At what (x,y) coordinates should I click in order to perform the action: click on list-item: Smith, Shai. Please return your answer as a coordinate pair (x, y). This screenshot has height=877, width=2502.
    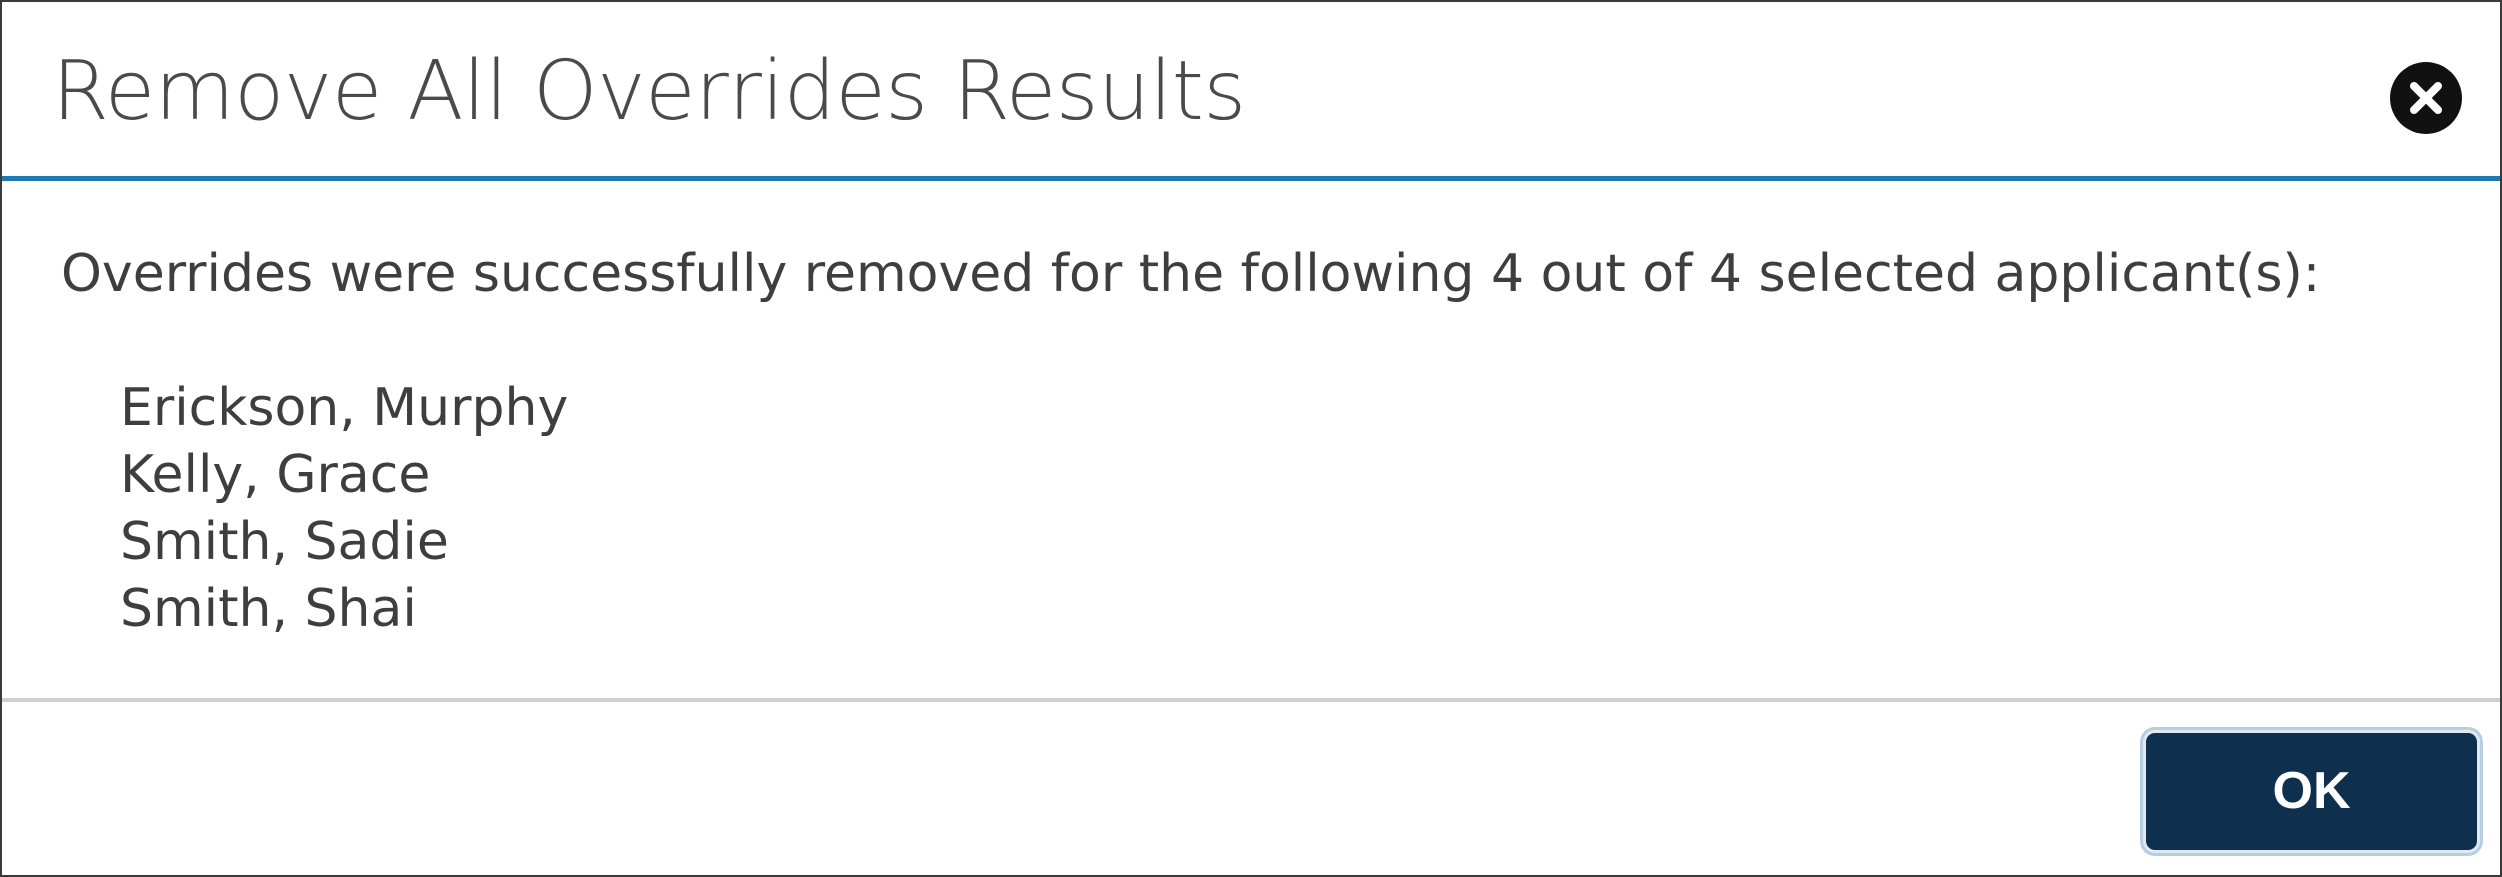
    Looking at the image, I should click on (268, 609).